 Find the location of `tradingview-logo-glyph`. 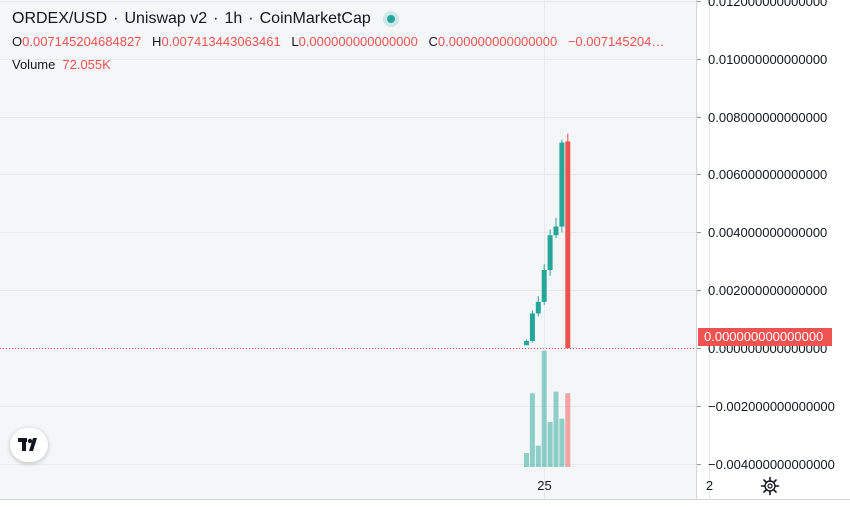

tradingview-logo-glyph is located at coordinates (27, 444).